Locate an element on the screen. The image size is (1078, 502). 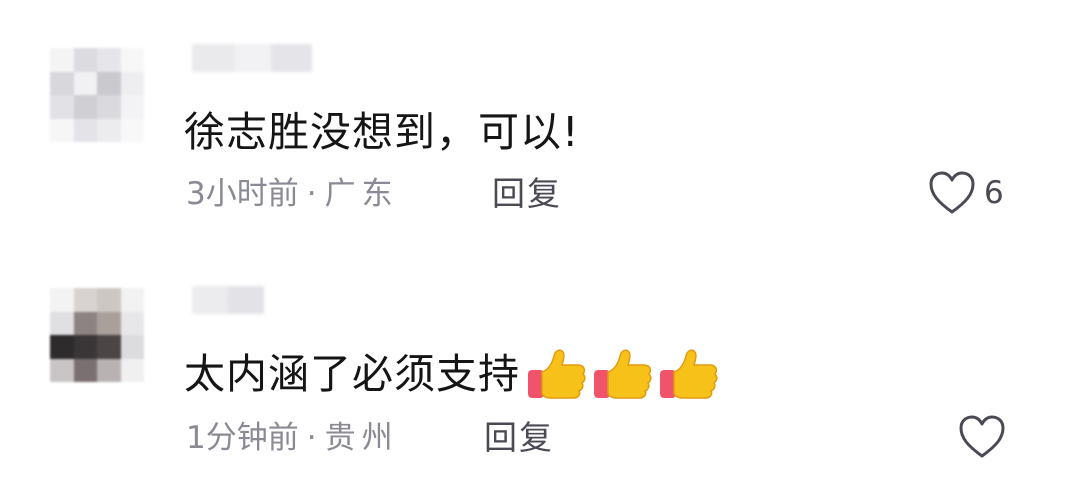
comment-meta: 3小时前 · 广东 is located at coordinates (292, 194).